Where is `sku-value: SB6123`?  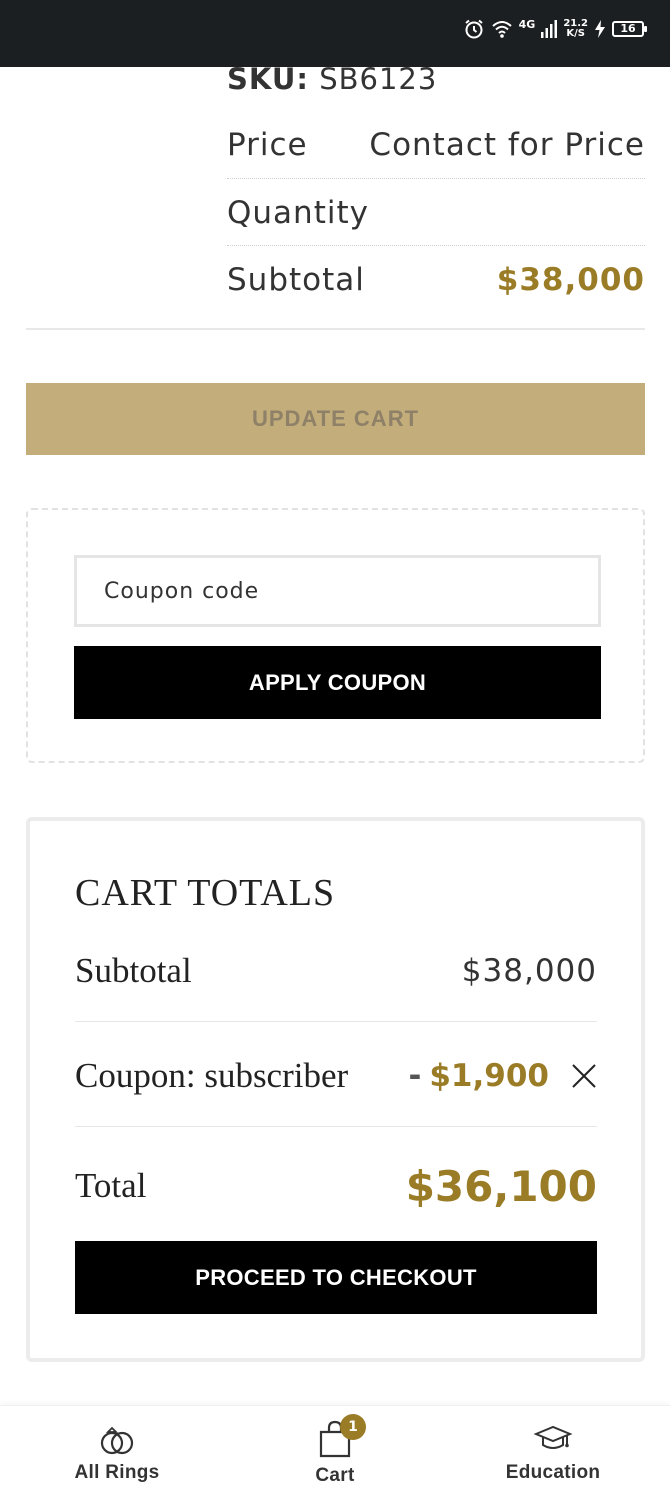
sku-value: SB6123 is located at coordinates (378, 79).